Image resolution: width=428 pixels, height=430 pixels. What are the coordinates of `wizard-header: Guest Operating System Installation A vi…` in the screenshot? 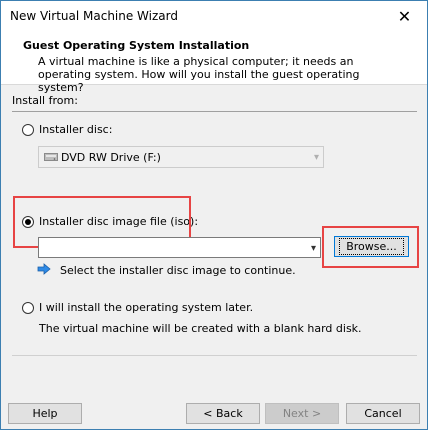 It's located at (214, 62).